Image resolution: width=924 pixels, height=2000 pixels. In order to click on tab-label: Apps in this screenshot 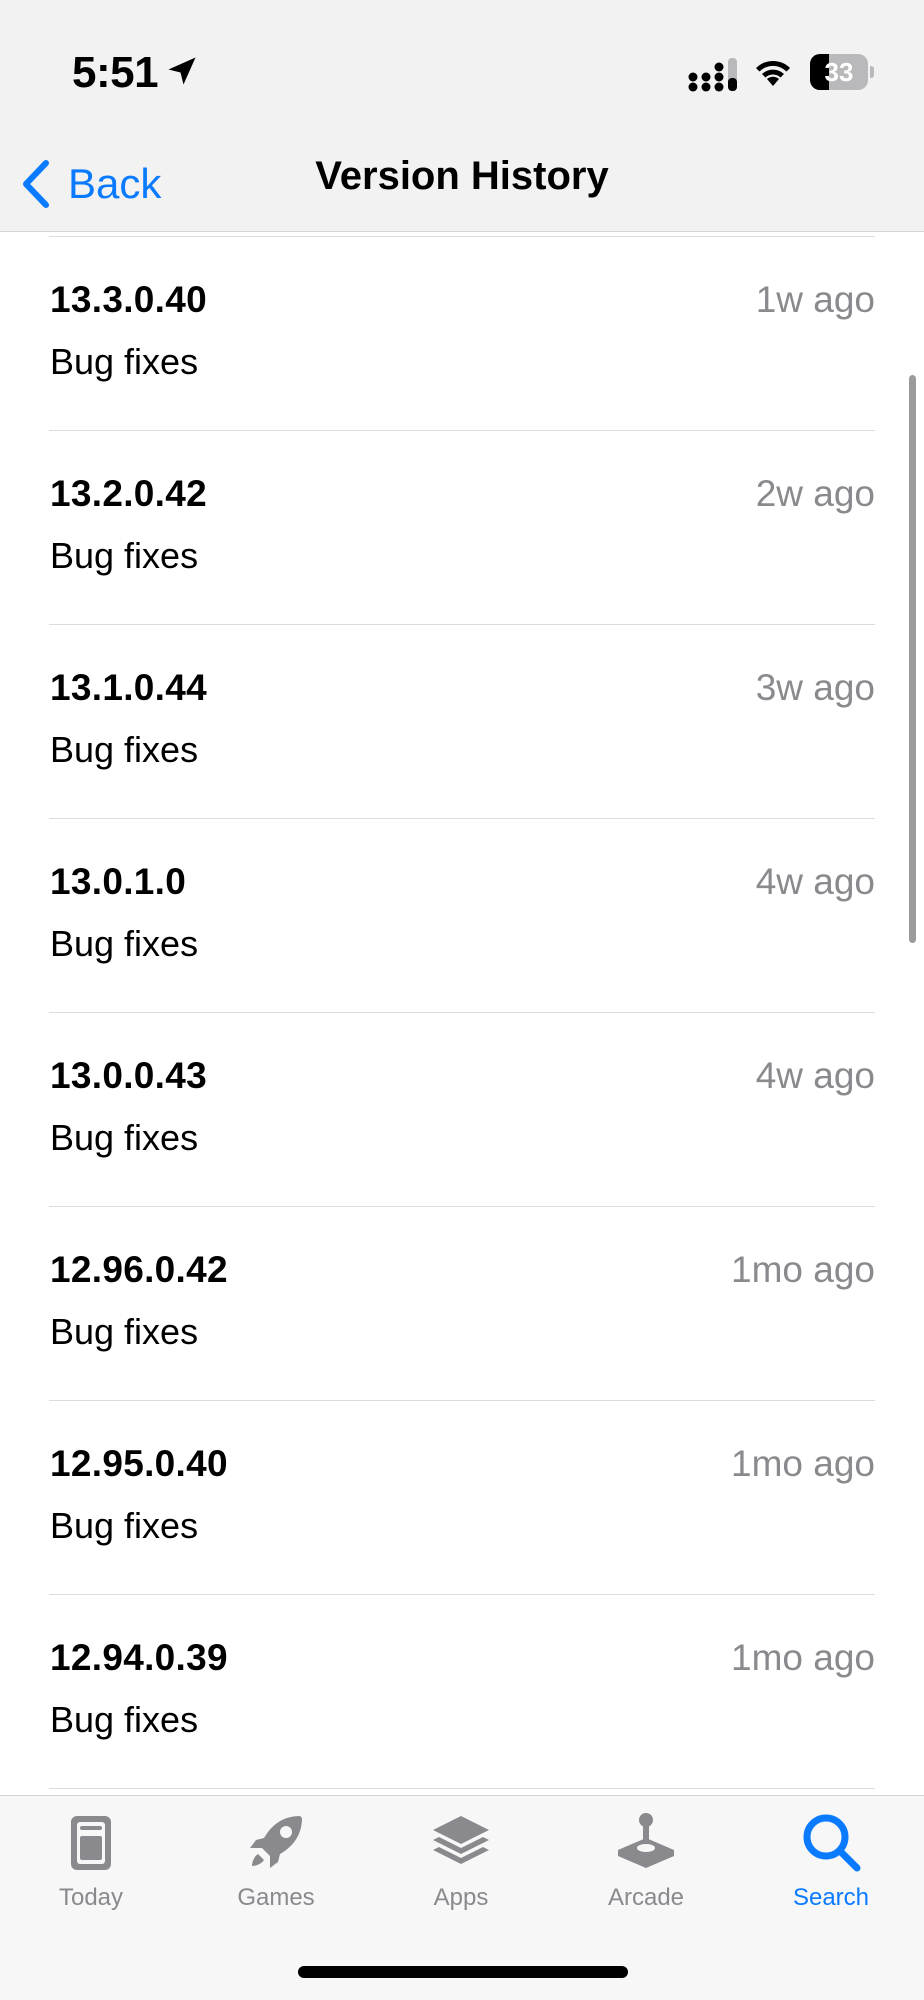, I will do `click(461, 1897)`.